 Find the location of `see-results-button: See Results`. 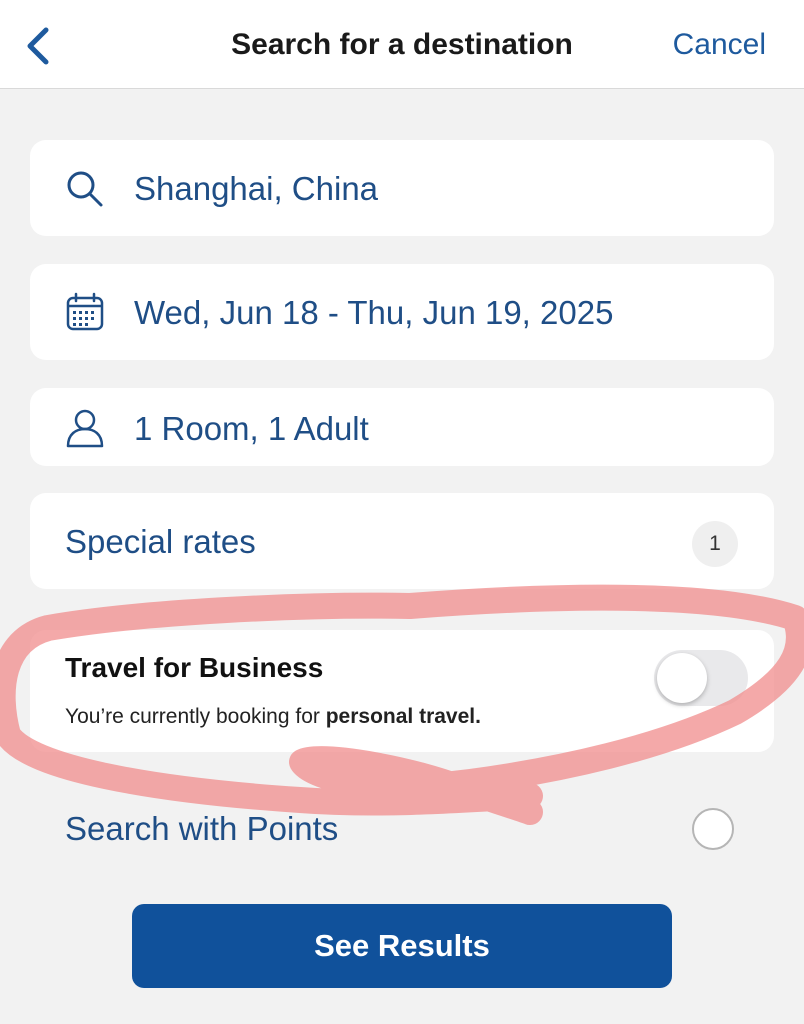

see-results-button: See Results is located at coordinates (402, 946).